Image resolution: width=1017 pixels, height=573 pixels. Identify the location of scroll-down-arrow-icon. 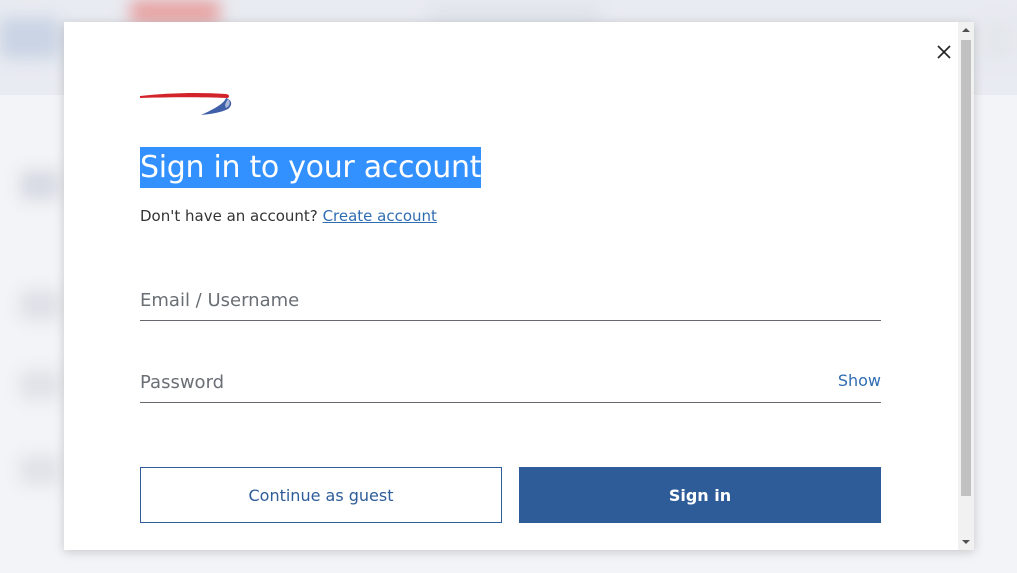
(966, 542).